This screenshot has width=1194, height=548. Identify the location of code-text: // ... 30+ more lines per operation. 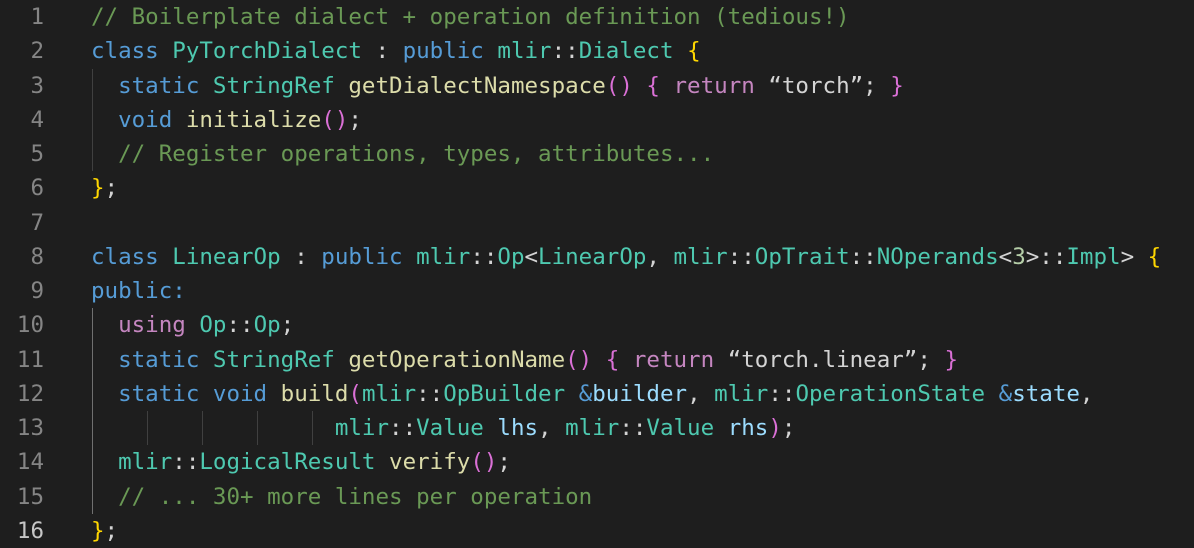
(341, 497).